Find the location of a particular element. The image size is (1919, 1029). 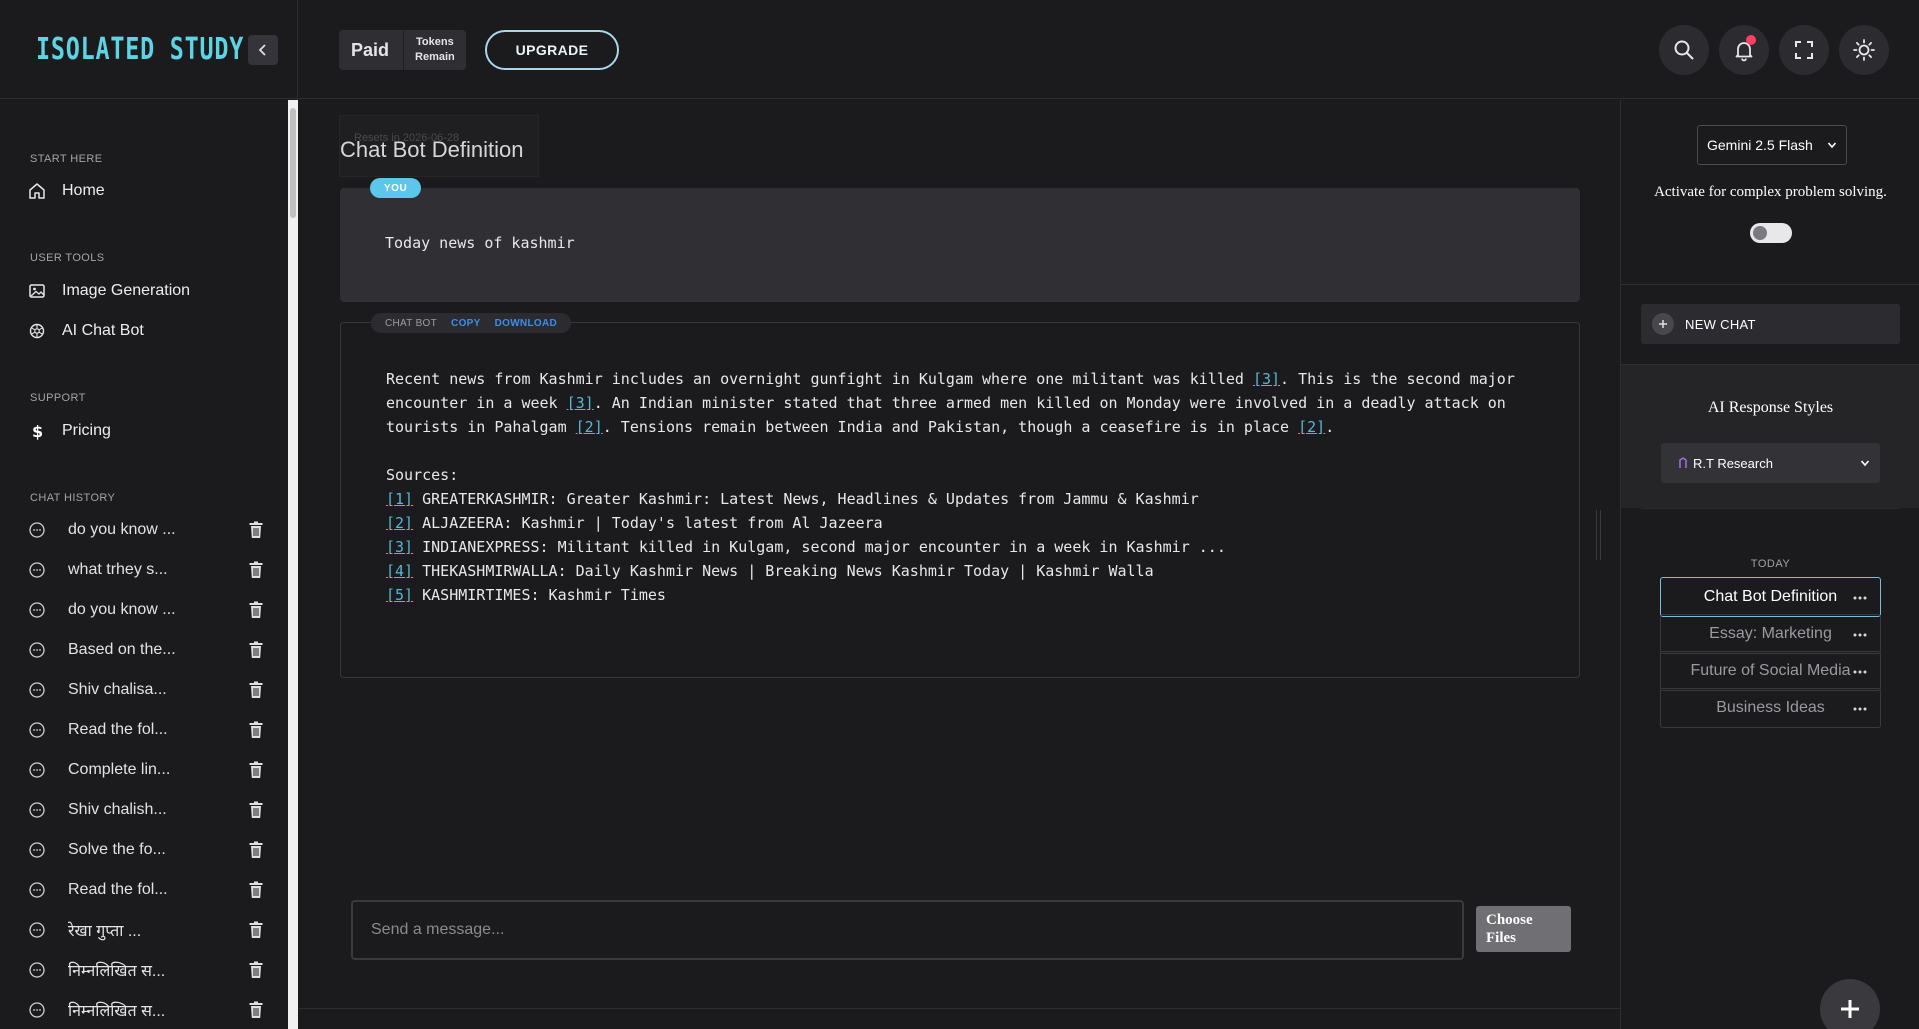

search-button is located at coordinates (1684, 50).